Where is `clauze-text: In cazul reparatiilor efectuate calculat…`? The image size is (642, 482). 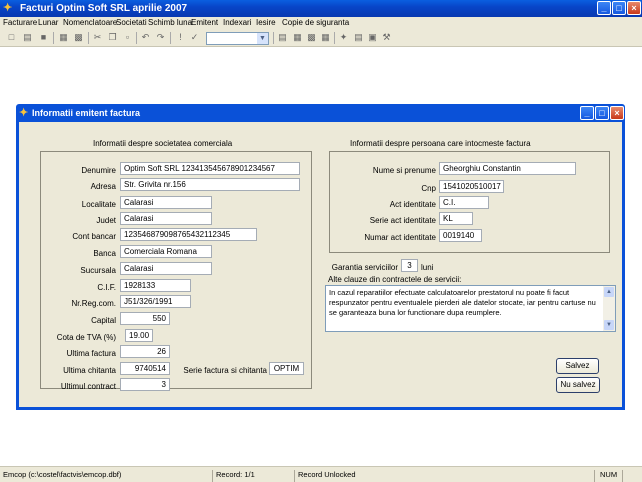
clauze-text: In cazul reparatiilor efectuate calculat… is located at coordinates (462, 302).